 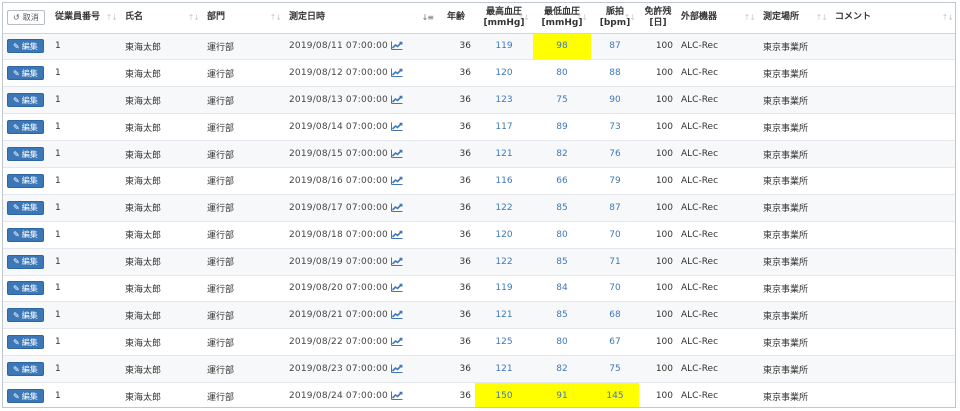 I want to click on header-systolic: 最高血圧 [mmHg] ↑↓, so click(x=504, y=18).